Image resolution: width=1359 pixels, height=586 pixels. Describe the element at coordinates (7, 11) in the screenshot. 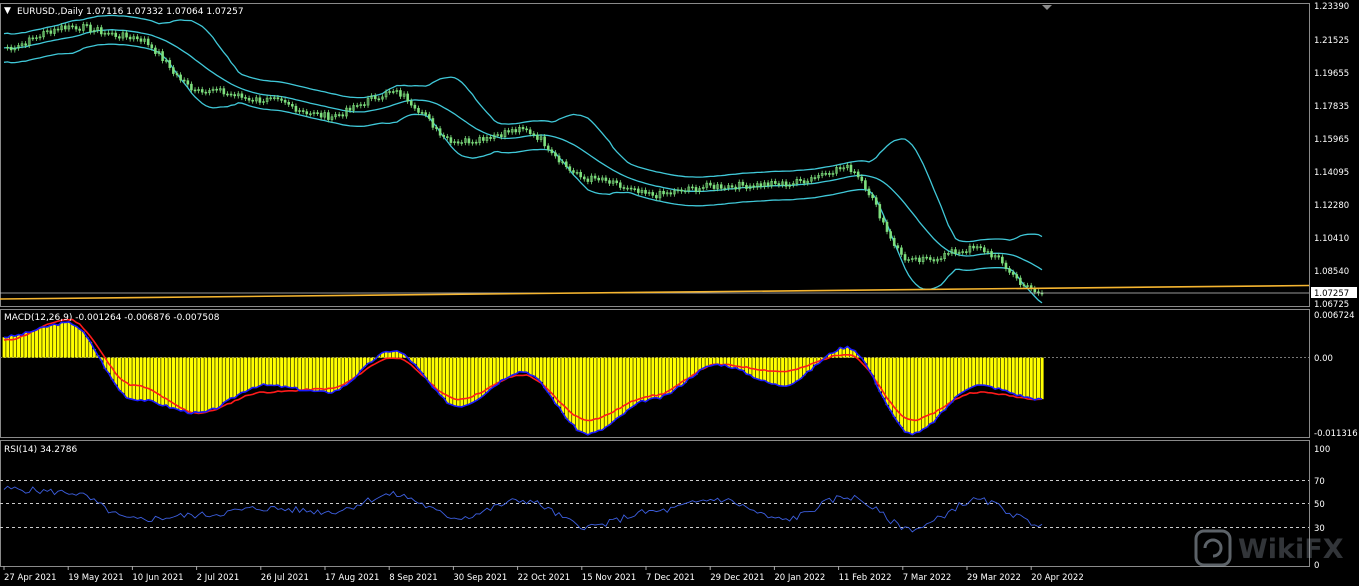

I see `panel-dropdown-icon: ▼` at that location.